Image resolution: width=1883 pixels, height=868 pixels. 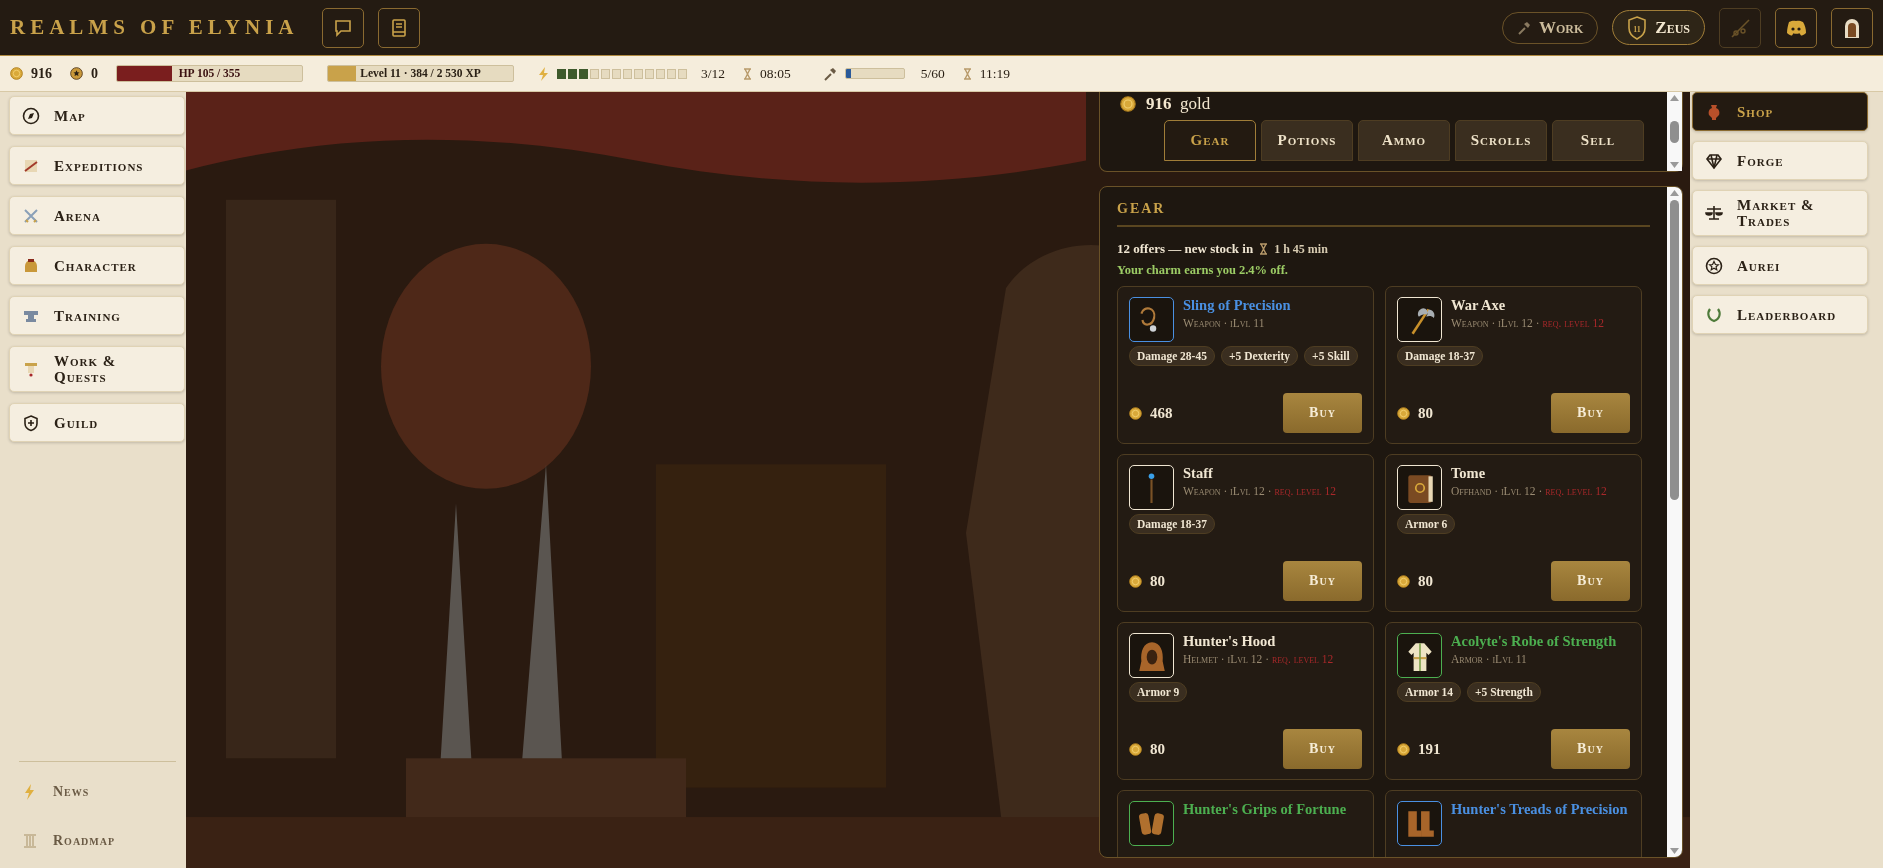 I want to click on item-meta: Offhand · iLvl 12 · req. level 12, so click(x=1529, y=491).